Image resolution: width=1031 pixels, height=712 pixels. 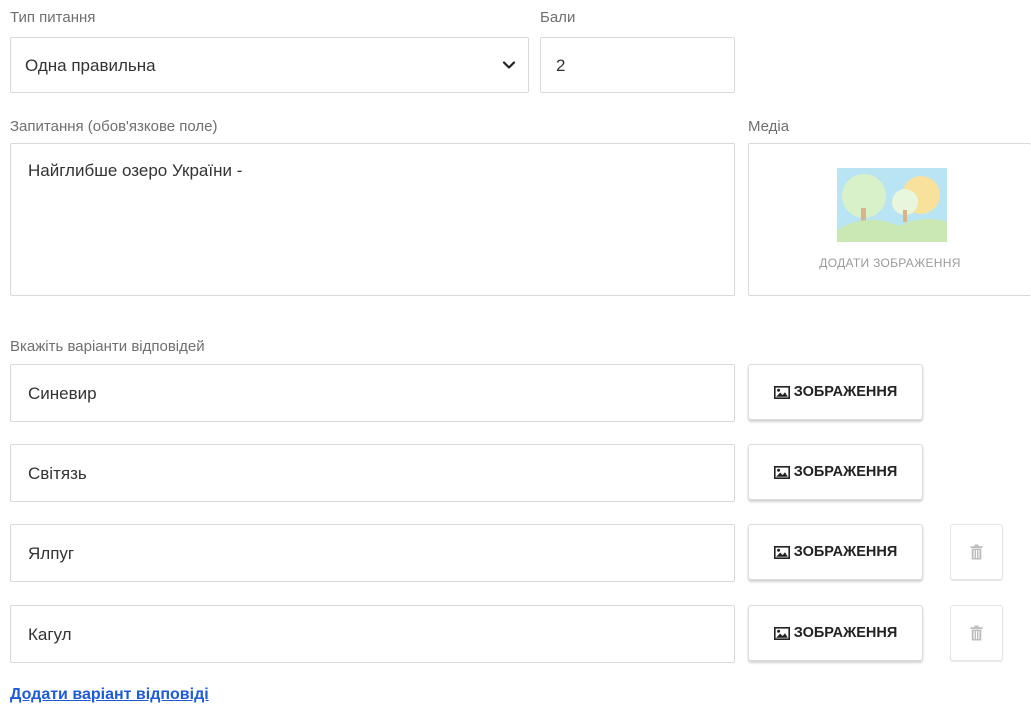 What do you see at coordinates (107, 346) in the screenshot?
I see `answers-label: Вкажіть варіанти відповідей` at bounding box center [107, 346].